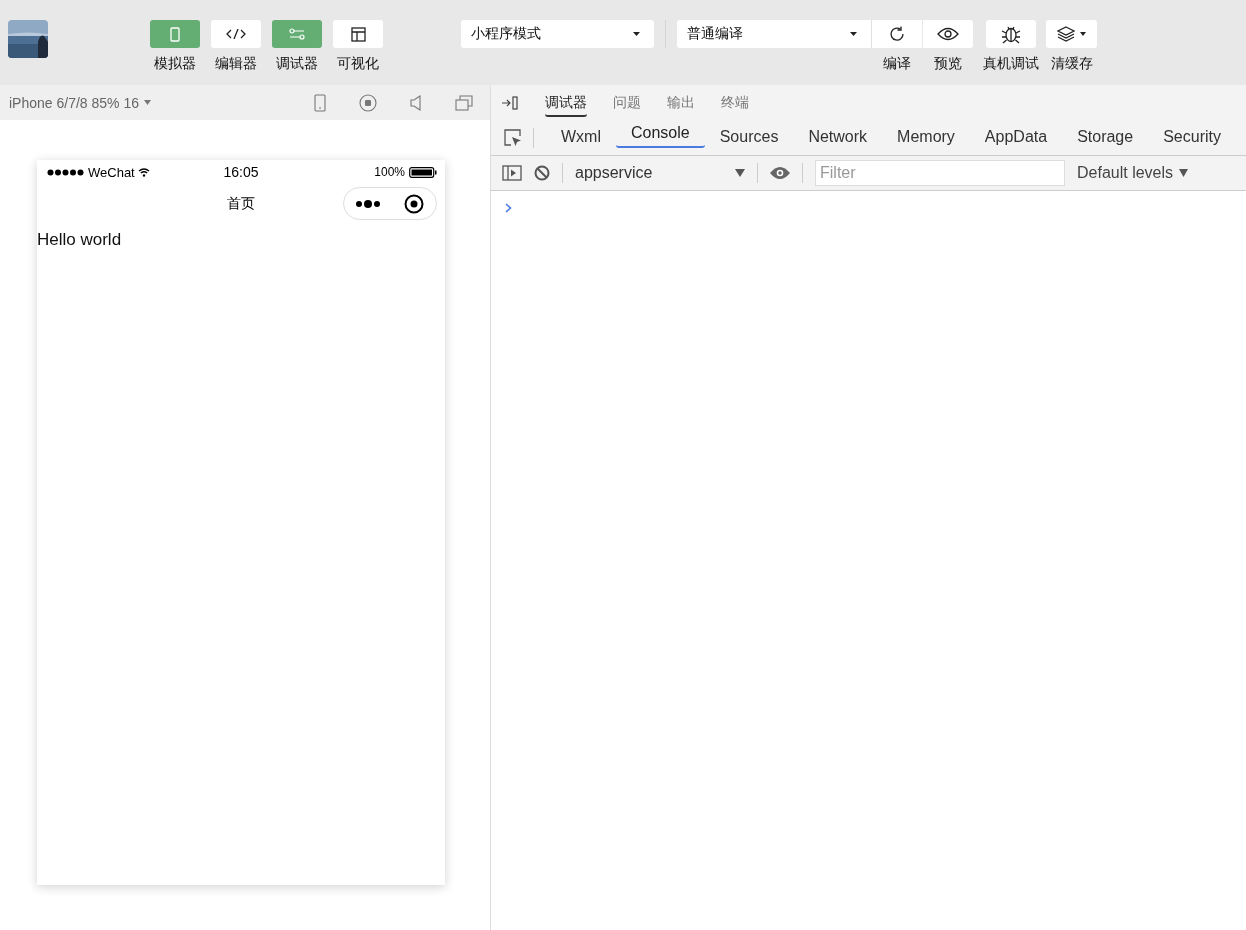 This screenshot has width=1246, height=930. What do you see at coordinates (774, 34) in the screenshot?
I see `compile-dropdown: 普通编译` at bounding box center [774, 34].